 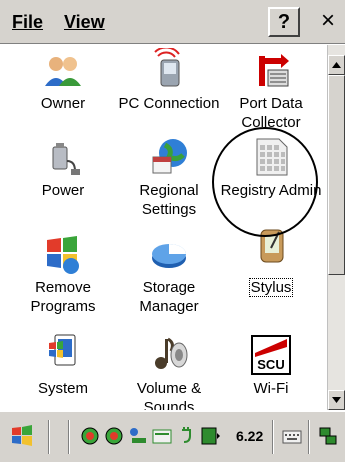 I want to click on system-icon, so click(x=62, y=350).